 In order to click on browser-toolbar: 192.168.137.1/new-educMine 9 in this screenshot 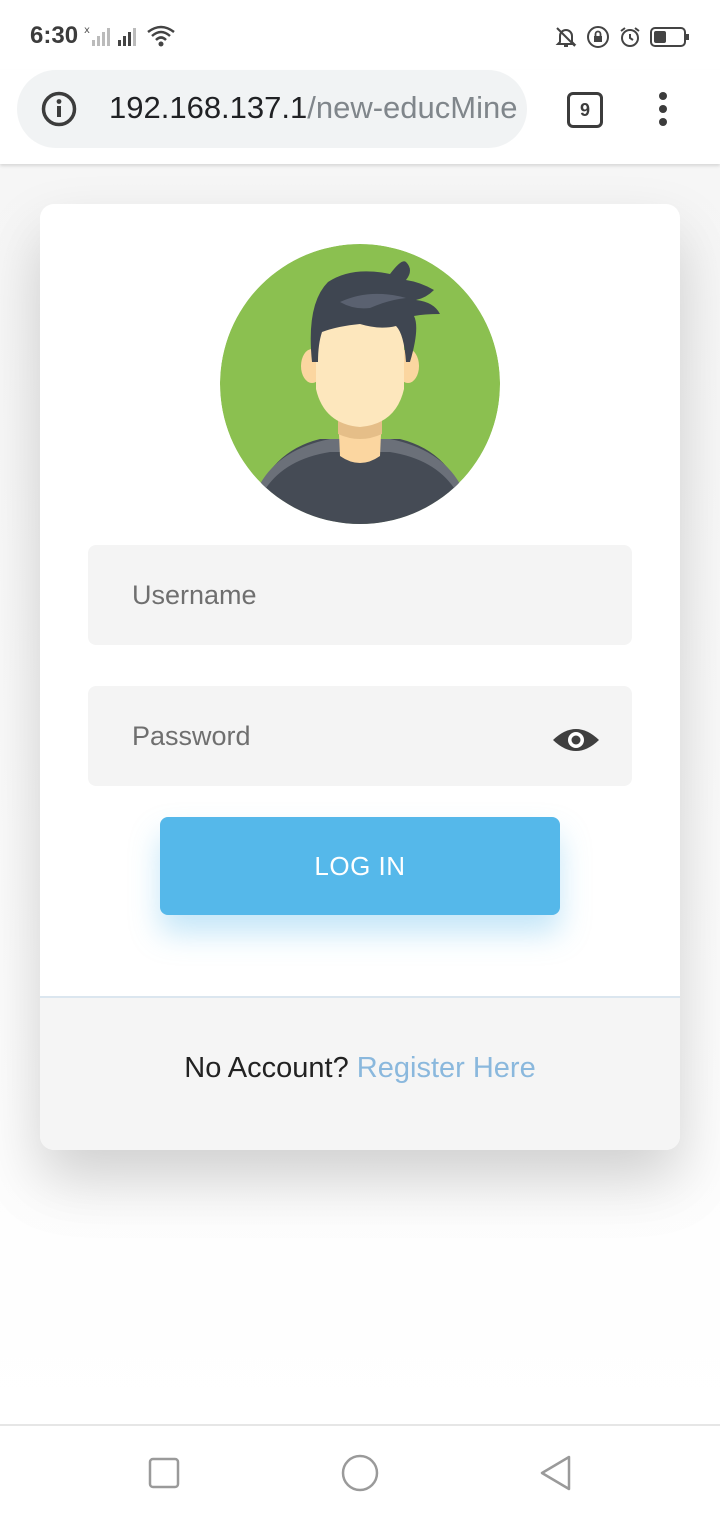, I will do `click(360, 117)`.